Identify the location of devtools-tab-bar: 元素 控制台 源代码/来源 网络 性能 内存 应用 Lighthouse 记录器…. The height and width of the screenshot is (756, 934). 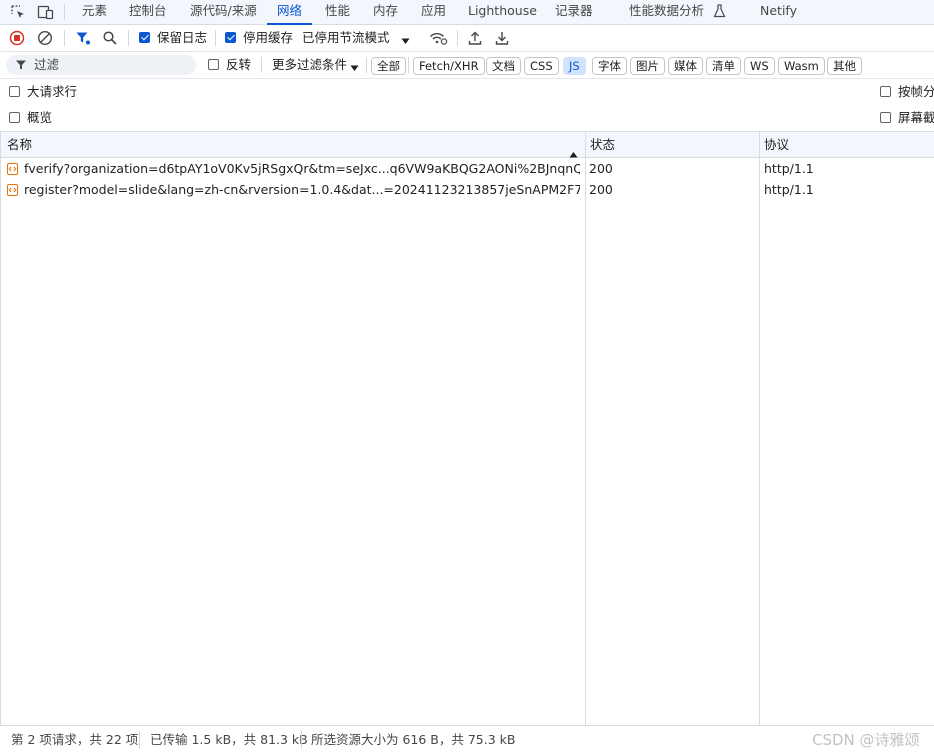
(467, 12).